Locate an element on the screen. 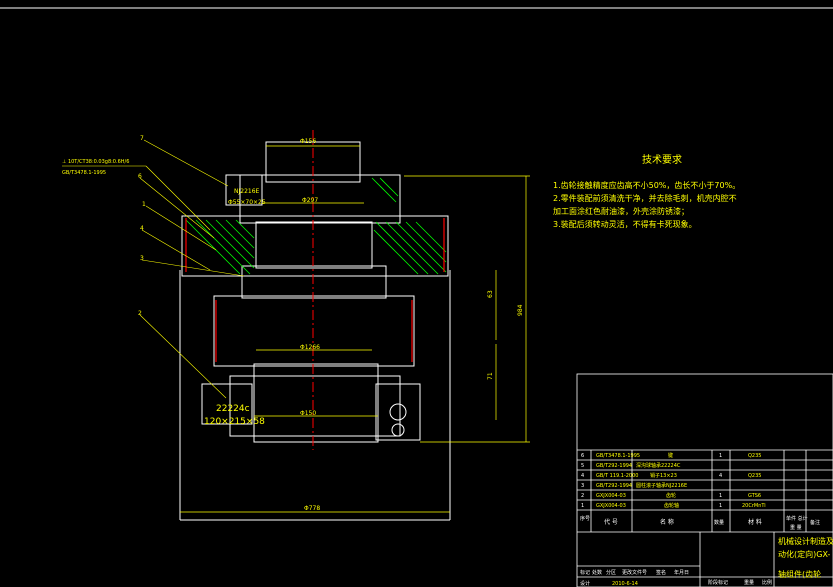 This screenshot has width=833, height=587. tech-line-2: 2.零件装配前须清洗干净，并去除毛刺，机壳内腔不 is located at coordinates (645, 198).